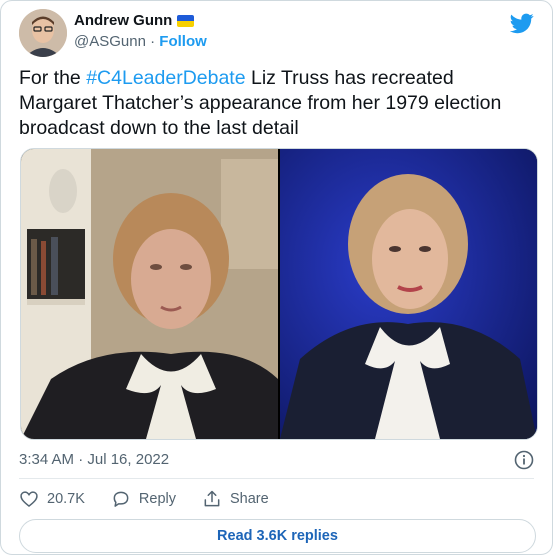  I want to click on twitter-bird-icon, so click(522, 23).